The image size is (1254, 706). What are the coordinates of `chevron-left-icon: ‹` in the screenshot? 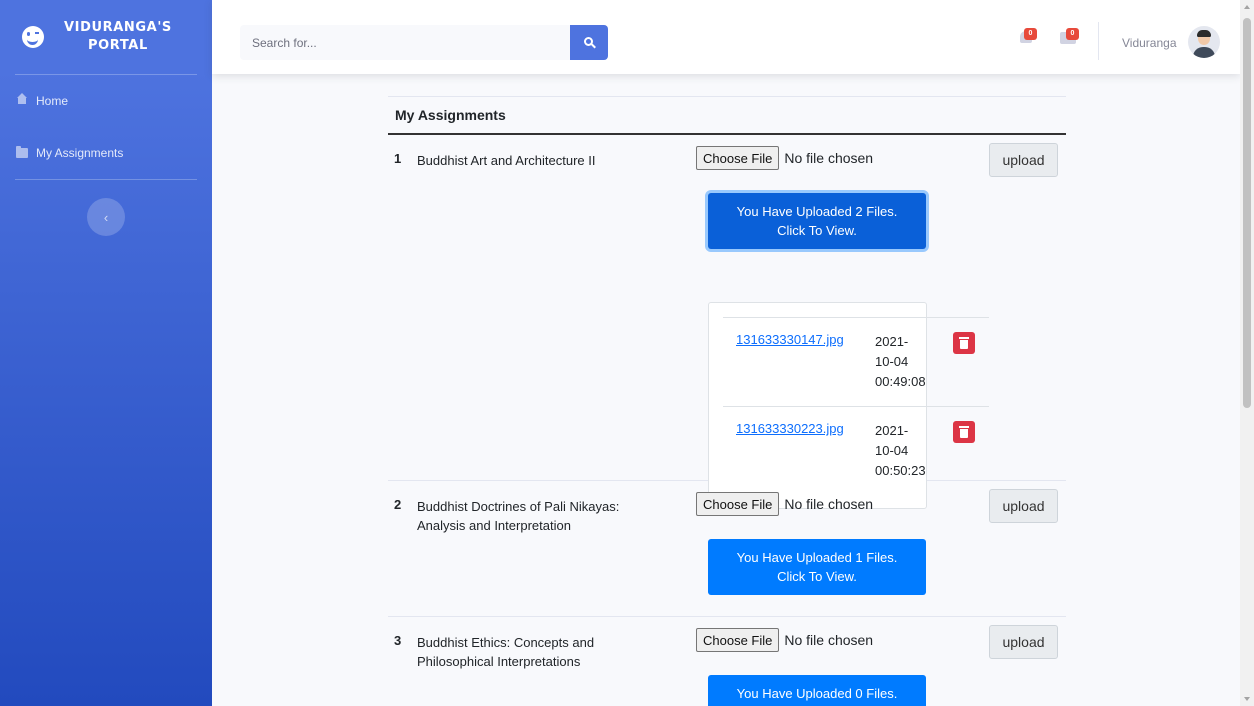 It's located at (106, 217).